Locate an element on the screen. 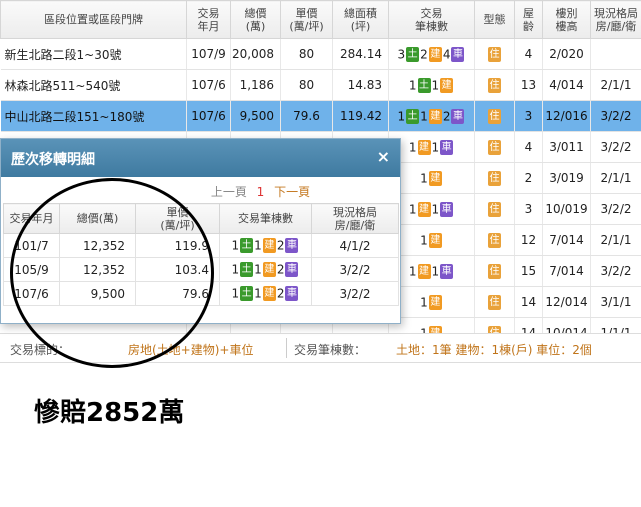 The height and width of the screenshot is (507, 641). floor-cell: 3/019 is located at coordinates (566, 178).